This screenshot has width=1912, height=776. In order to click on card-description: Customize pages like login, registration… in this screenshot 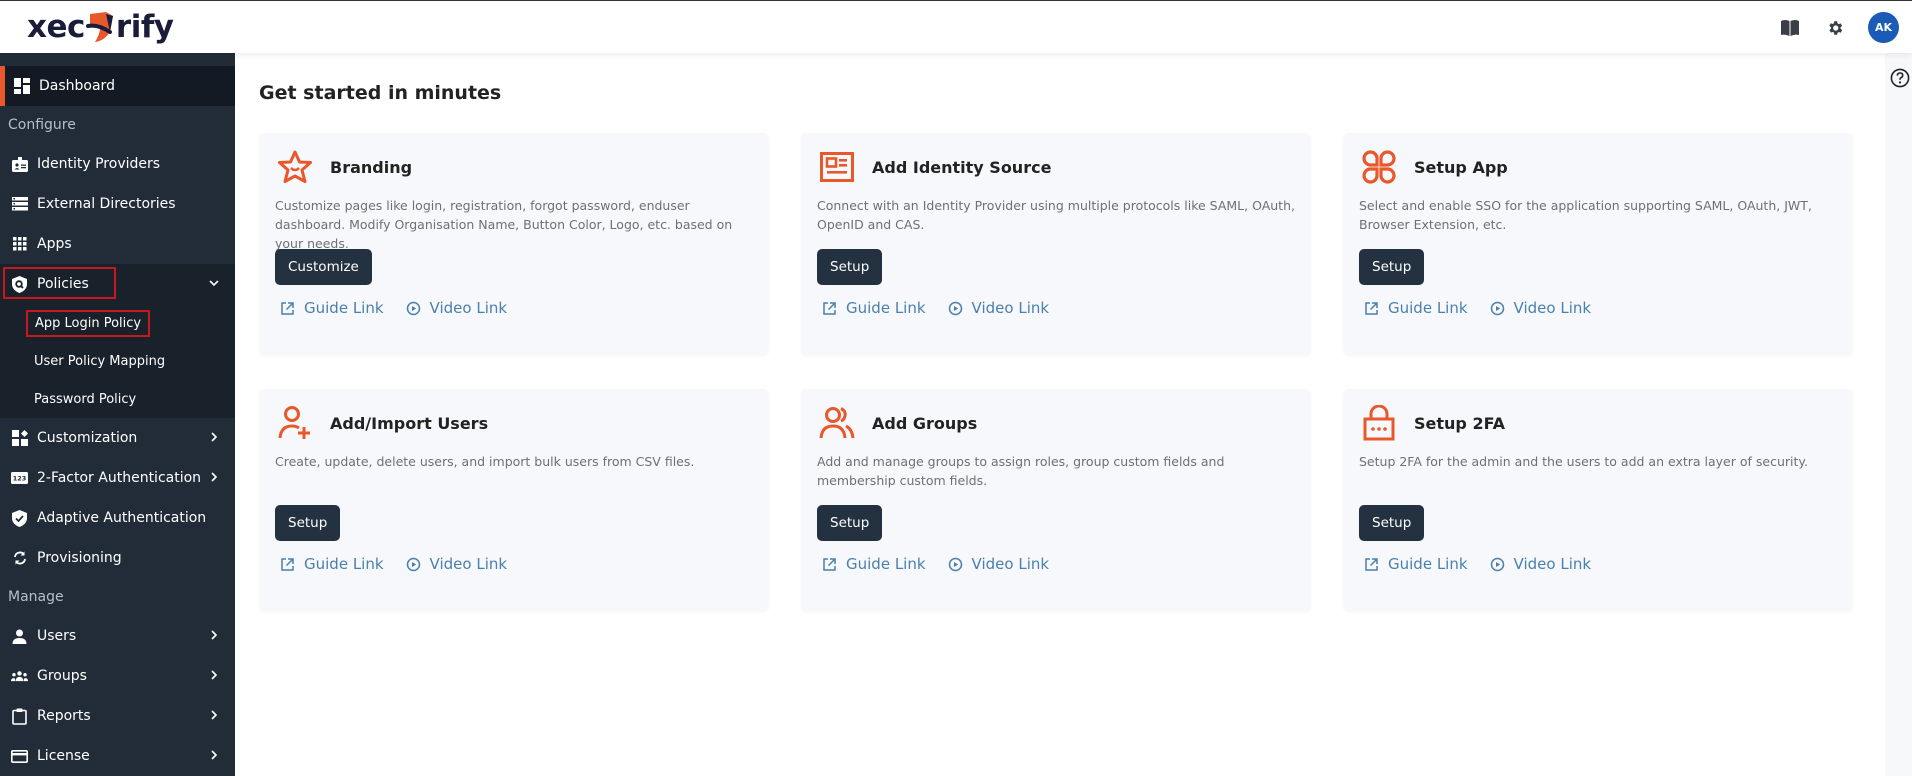, I will do `click(504, 224)`.